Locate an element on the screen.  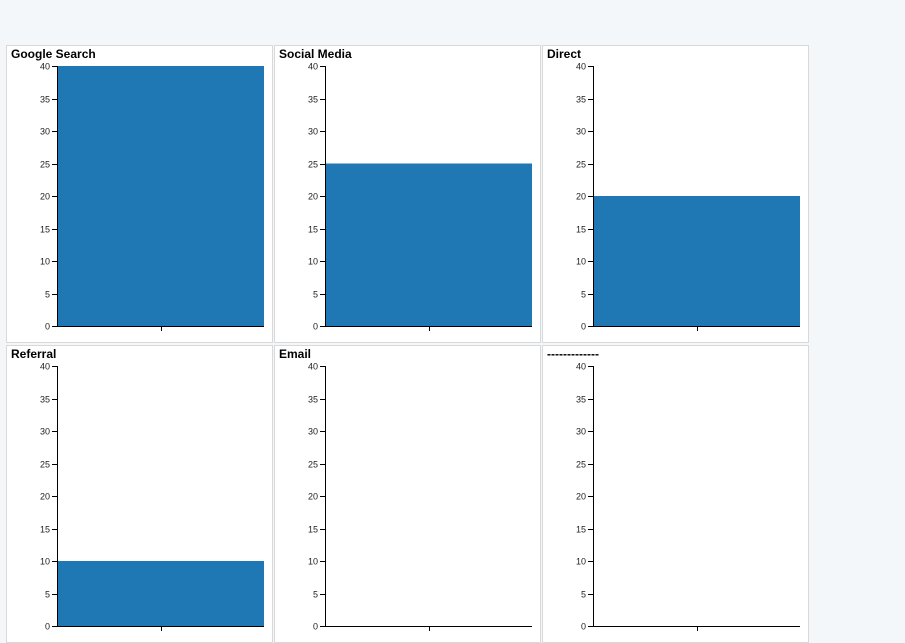
facet-panel: Social Media 0 5 10 15 20 25 30 35 40 is located at coordinates (407, 194).